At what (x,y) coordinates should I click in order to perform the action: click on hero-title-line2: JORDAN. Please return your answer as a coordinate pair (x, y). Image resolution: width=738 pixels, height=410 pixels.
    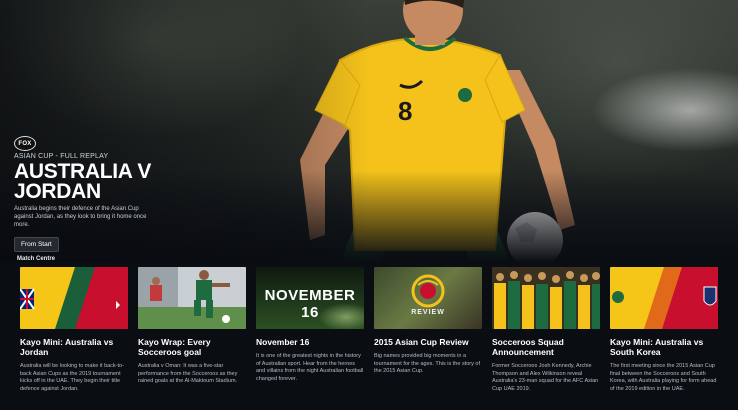
    Looking at the image, I should click on (57, 191).